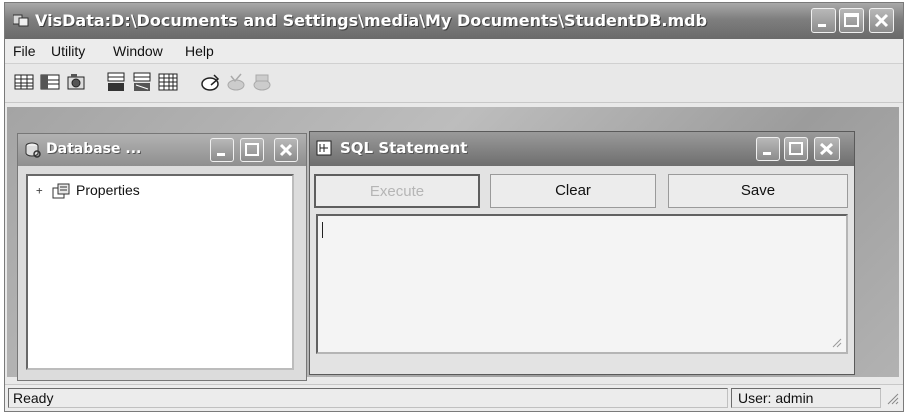 This screenshot has height=415, width=910. I want to click on save-button: Save, so click(758, 191).